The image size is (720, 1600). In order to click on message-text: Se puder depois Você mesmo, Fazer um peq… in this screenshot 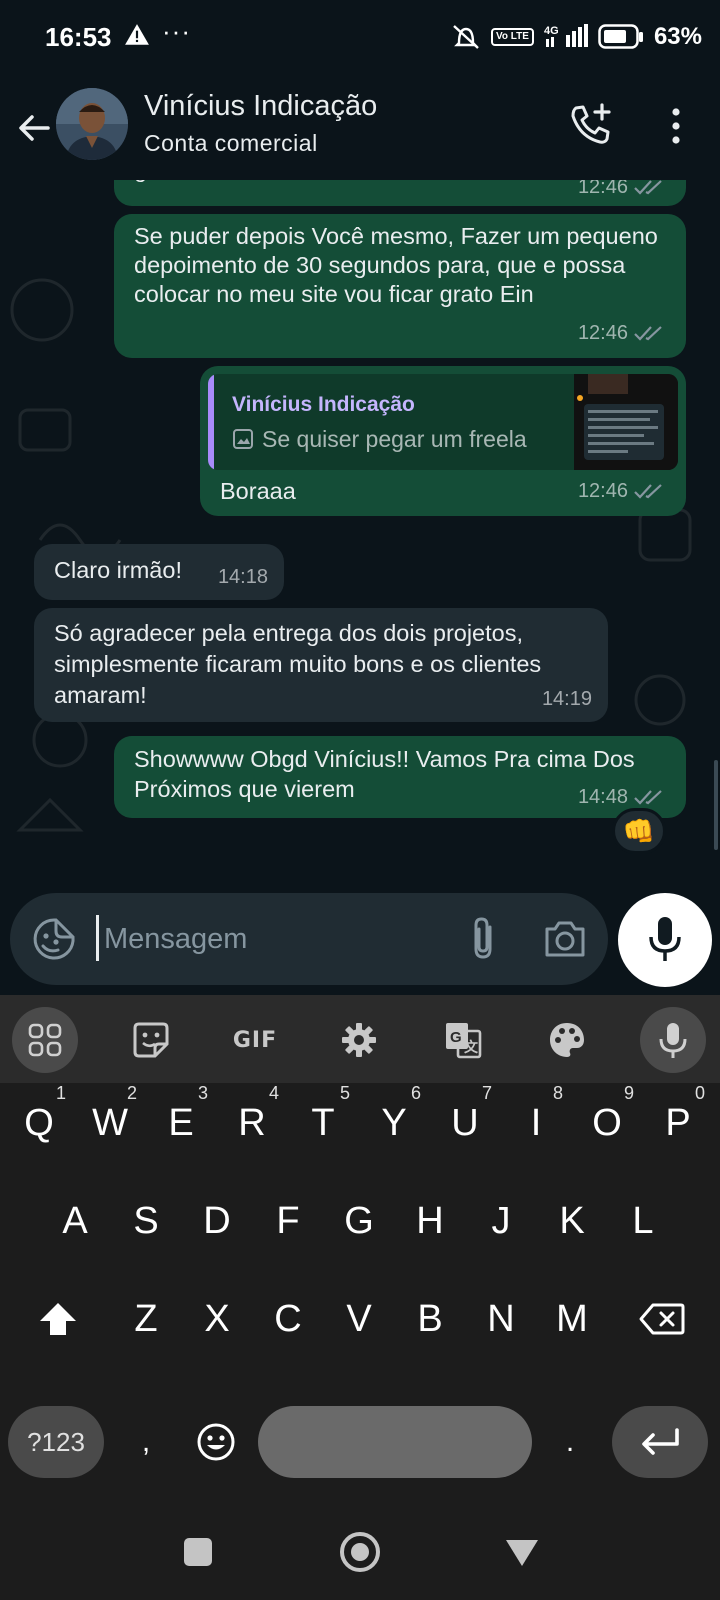, I will do `click(396, 265)`.